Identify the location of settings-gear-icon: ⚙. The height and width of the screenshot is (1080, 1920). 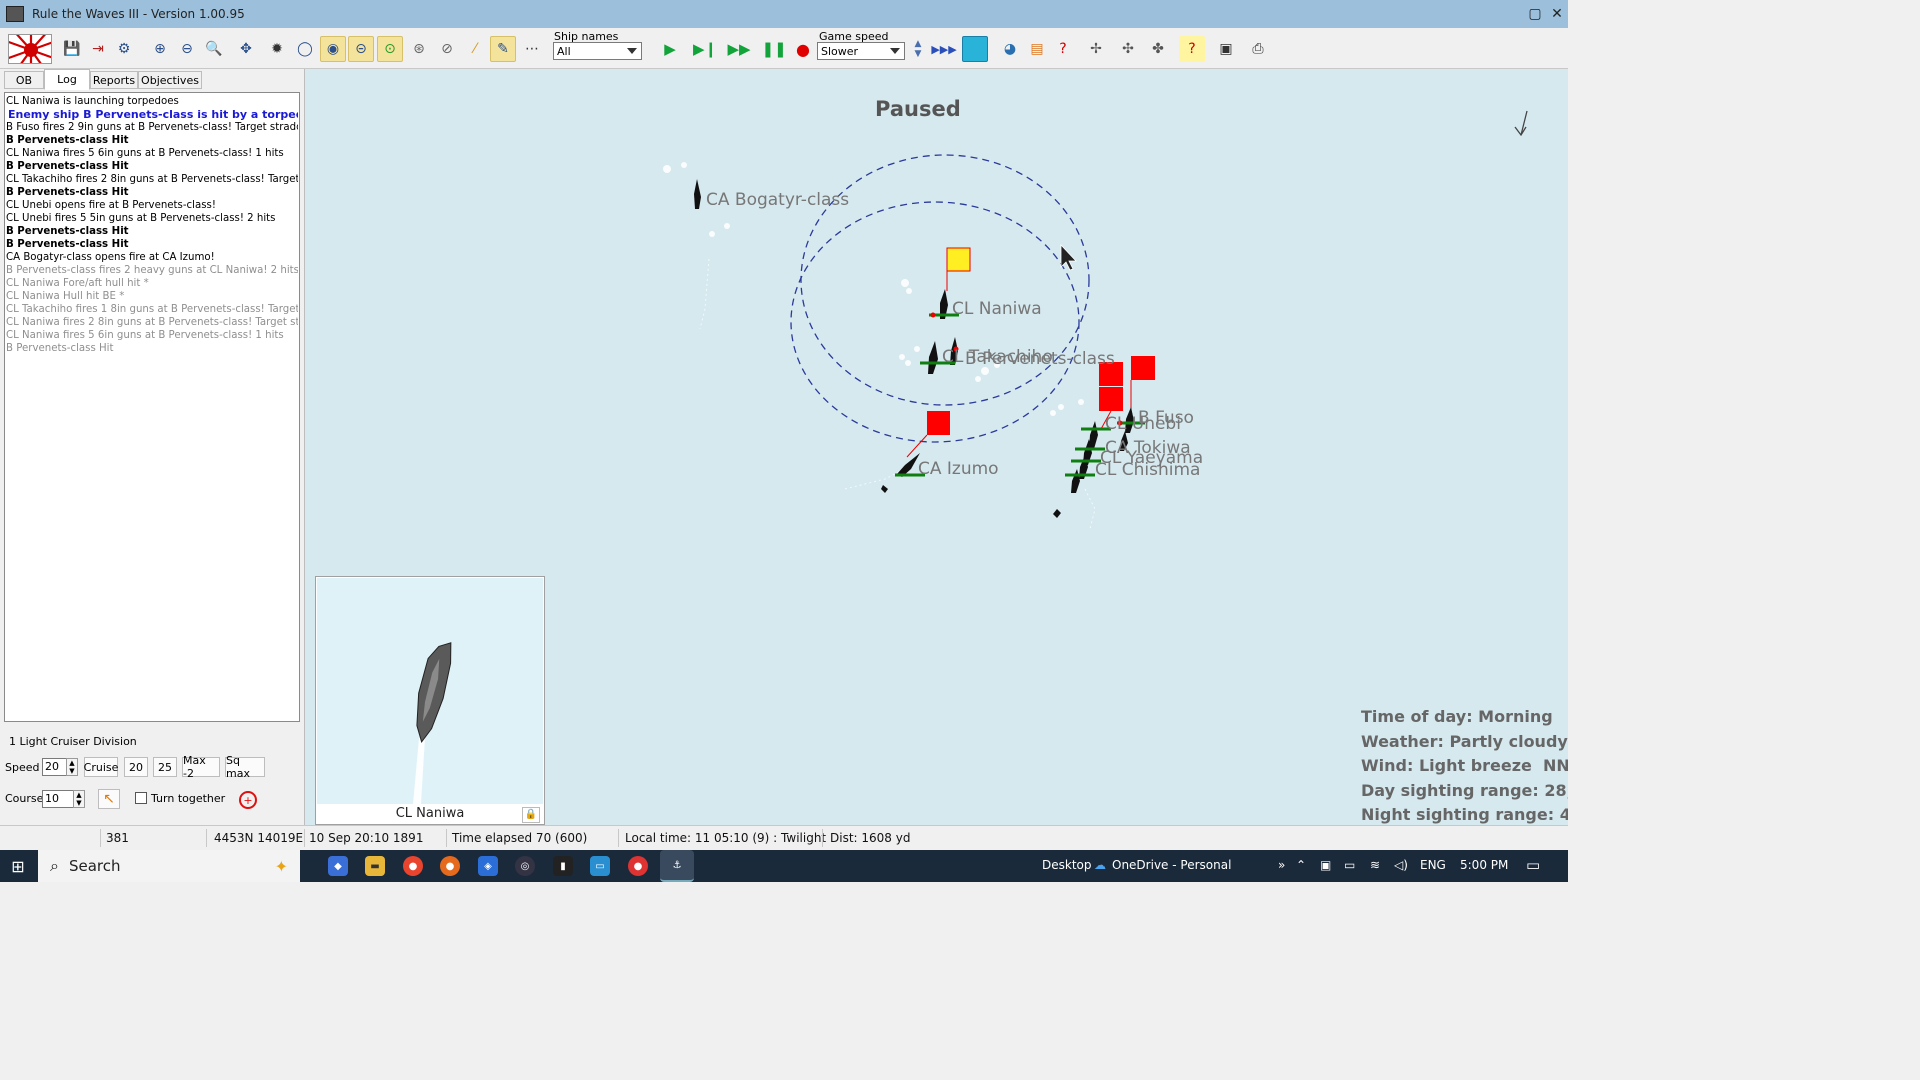
(124, 49).